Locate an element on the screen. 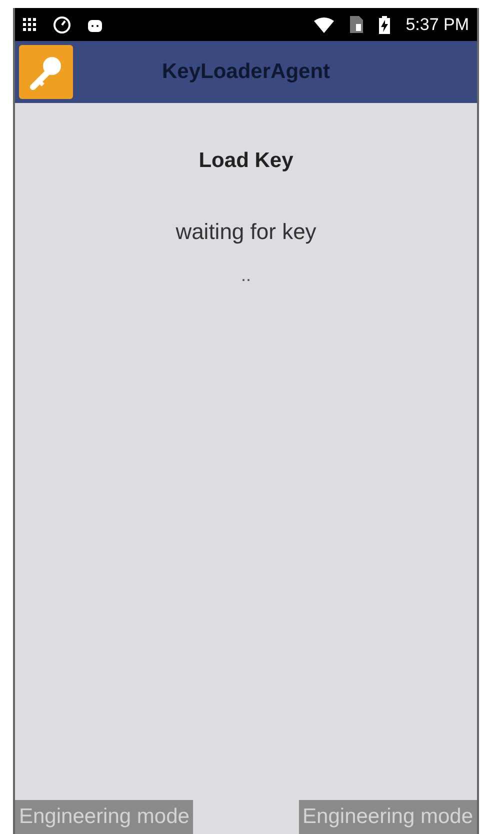  grid-icon is located at coordinates (30, 25).